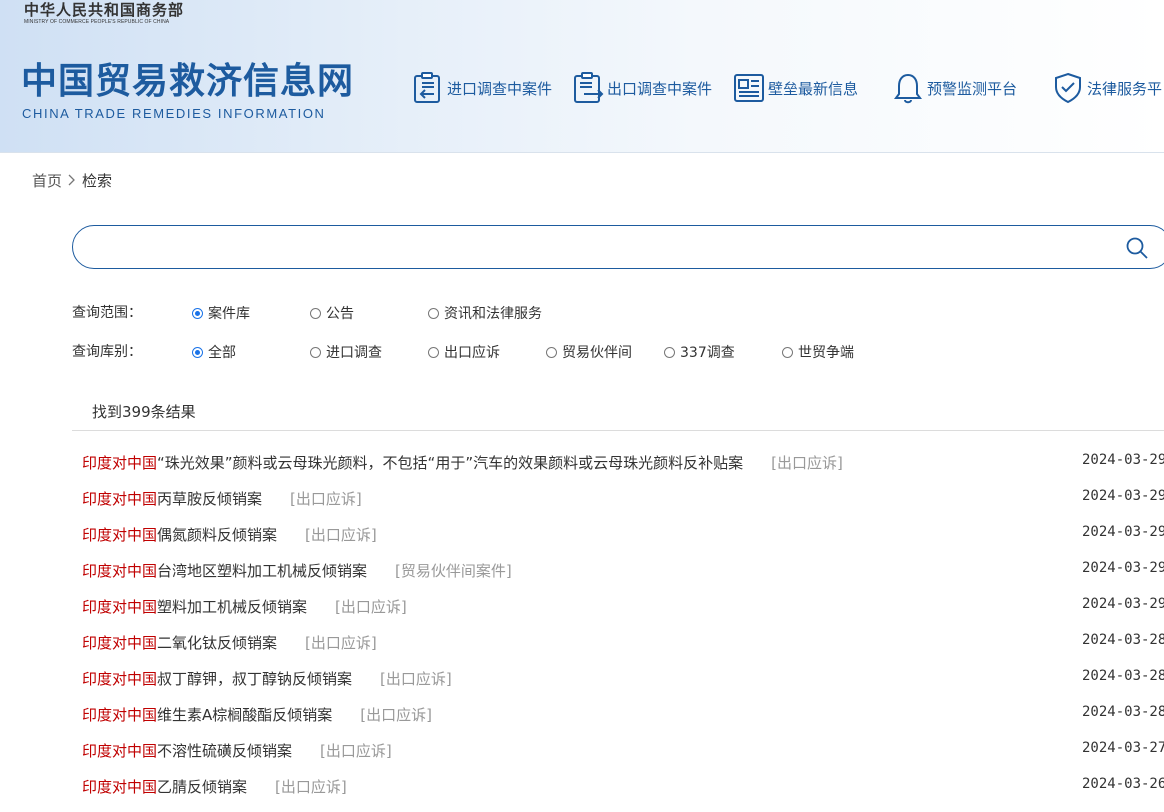  I want to click on category-radio-partners: 贸易伙伴间, so click(589, 352).